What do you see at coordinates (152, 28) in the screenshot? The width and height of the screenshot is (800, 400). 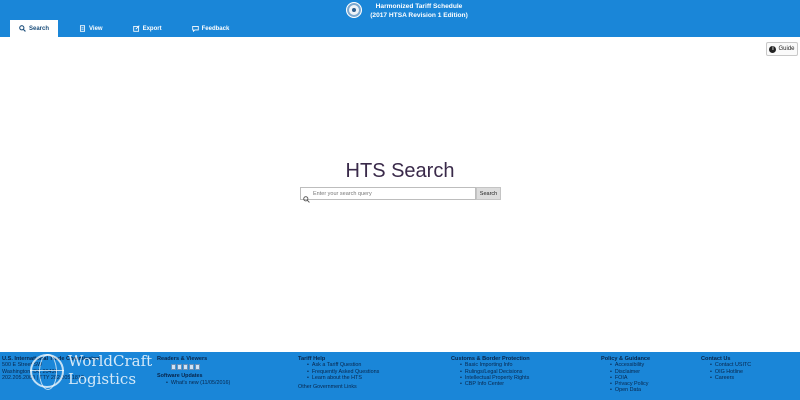 I see `tab-export-label: Export` at bounding box center [152, 28].